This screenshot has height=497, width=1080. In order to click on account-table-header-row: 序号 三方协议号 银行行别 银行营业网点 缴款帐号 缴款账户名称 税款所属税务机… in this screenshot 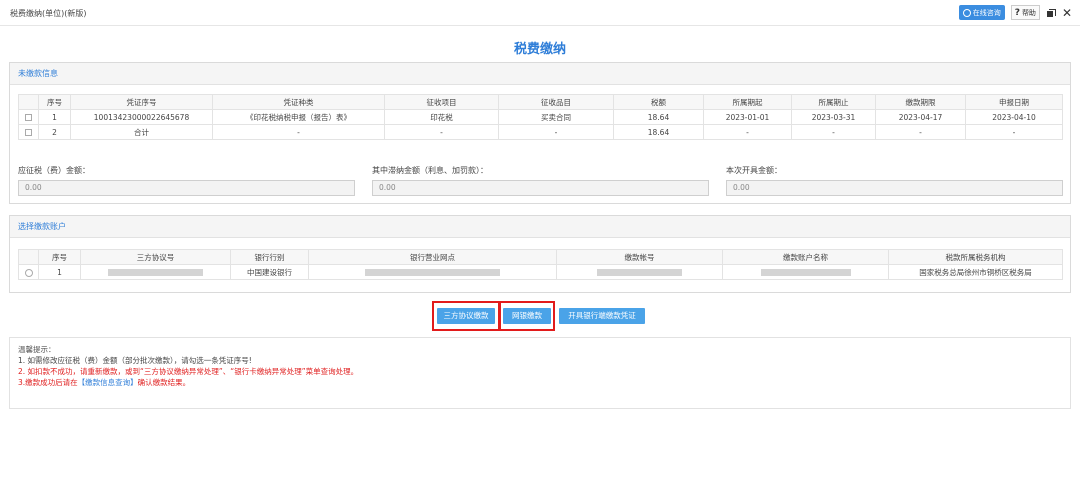, I will do `click(540, 257)`.